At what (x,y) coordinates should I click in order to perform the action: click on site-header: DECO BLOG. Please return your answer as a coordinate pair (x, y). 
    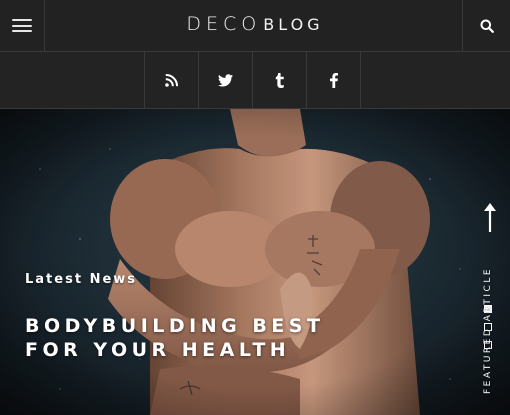
    Looking at the image, I should click on (255, 26).